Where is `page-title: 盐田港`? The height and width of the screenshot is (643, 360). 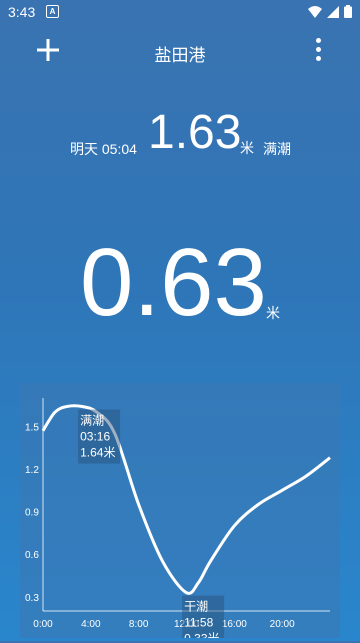 page-title: 盐田港 is located at coordinates (180, 55).